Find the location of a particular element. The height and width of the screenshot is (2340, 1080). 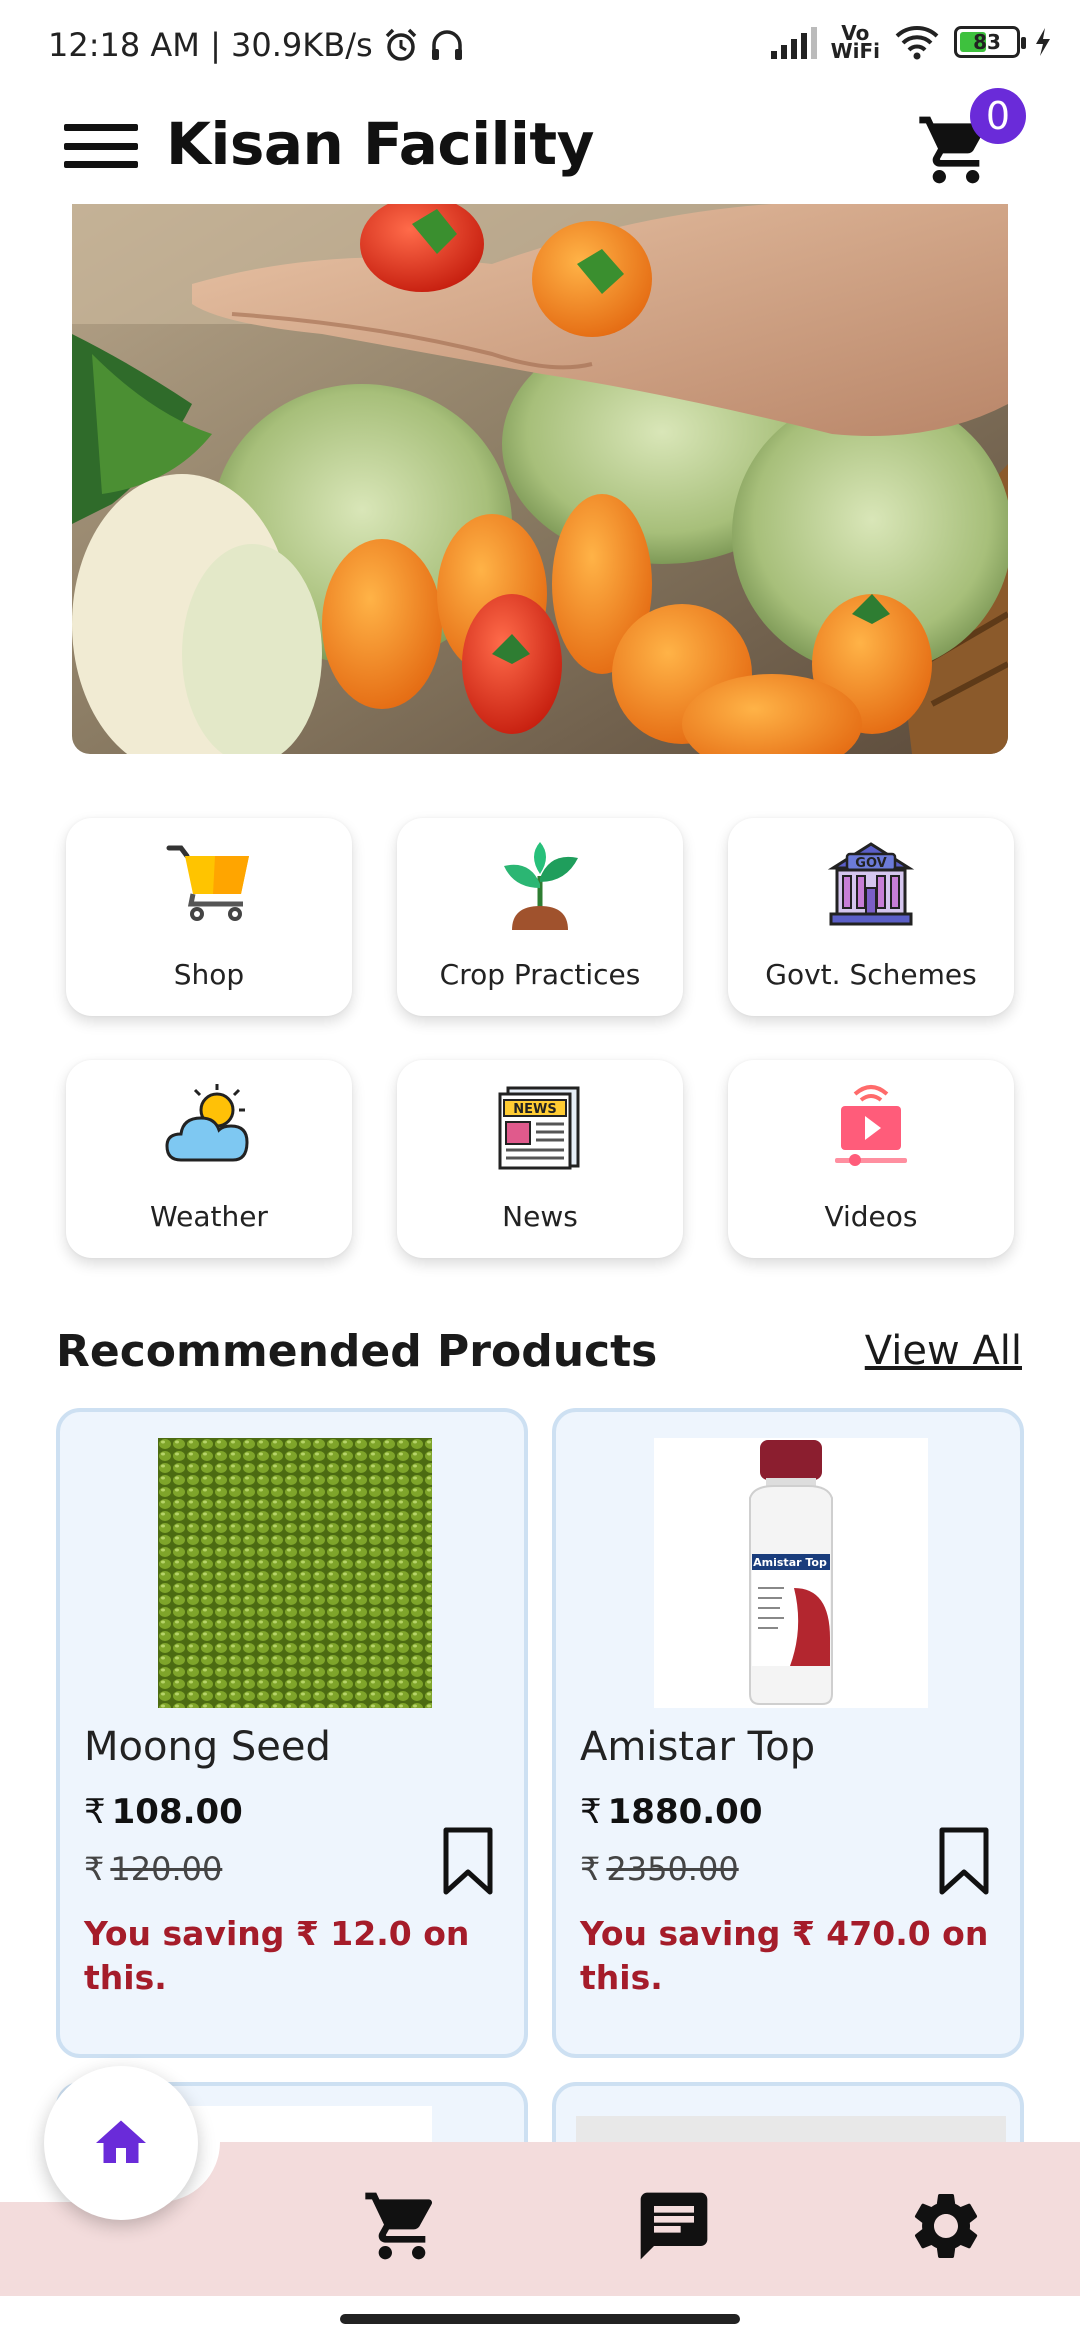

recommended-title: Recommended Products is located at coordinates (357, 1351).